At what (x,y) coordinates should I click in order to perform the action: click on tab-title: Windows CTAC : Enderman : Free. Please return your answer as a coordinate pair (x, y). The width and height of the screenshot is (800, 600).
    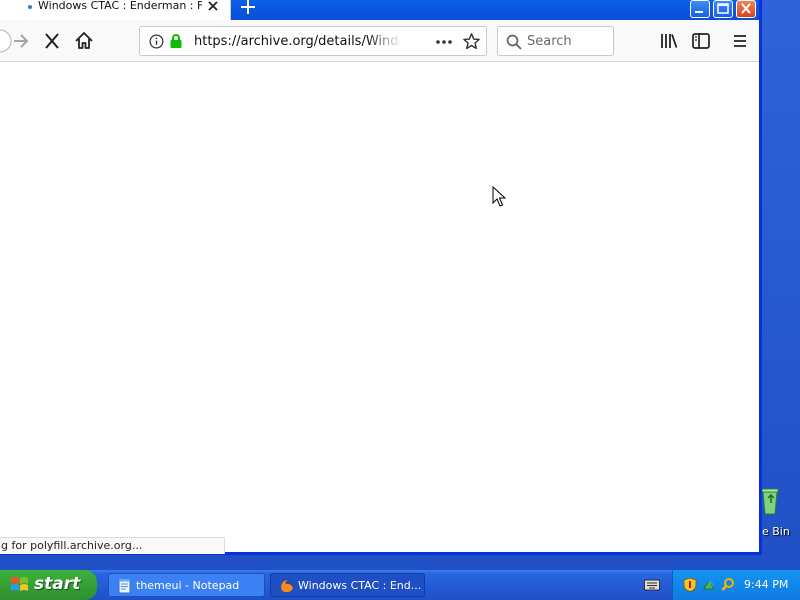
    Looking at the image, I should click on (120, 6).